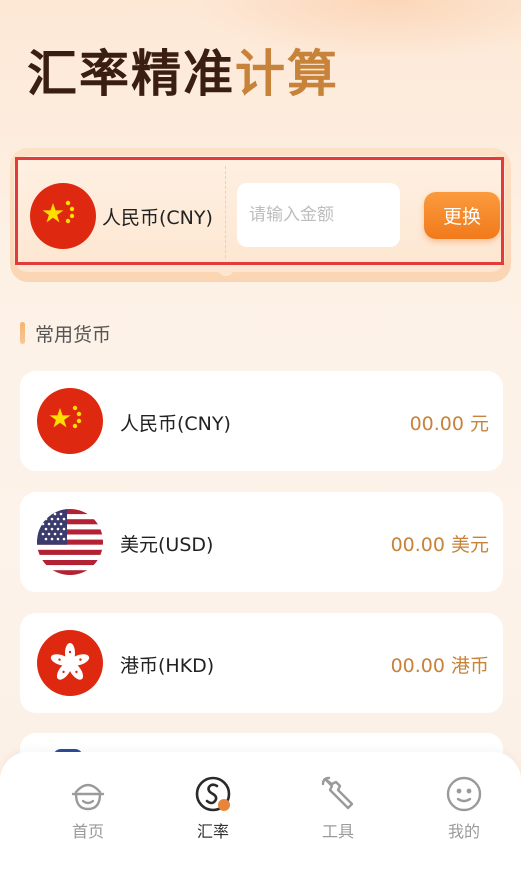 This screenshot has width=521, height=893. What do you see at coordinates (261, 663) in the screenshot?
I see `currency-row-hkd: 港币(HKD) 00.00 港币` at bounding box center [261, 663].